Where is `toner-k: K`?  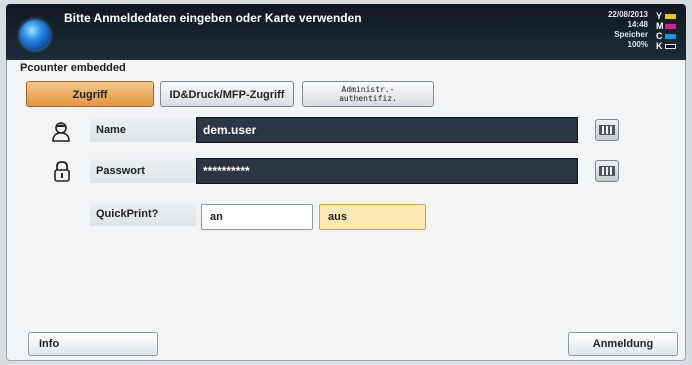
toner-k: K is located at coordinates (667, 46).